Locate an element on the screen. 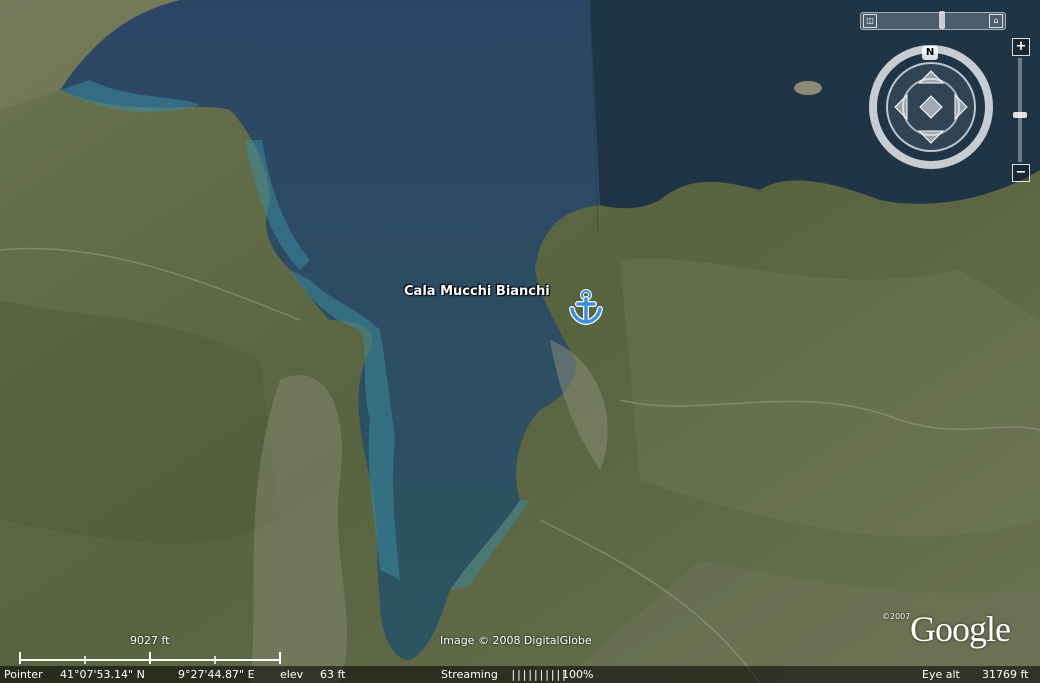  scale-bar is located at coordinates (150, 658).